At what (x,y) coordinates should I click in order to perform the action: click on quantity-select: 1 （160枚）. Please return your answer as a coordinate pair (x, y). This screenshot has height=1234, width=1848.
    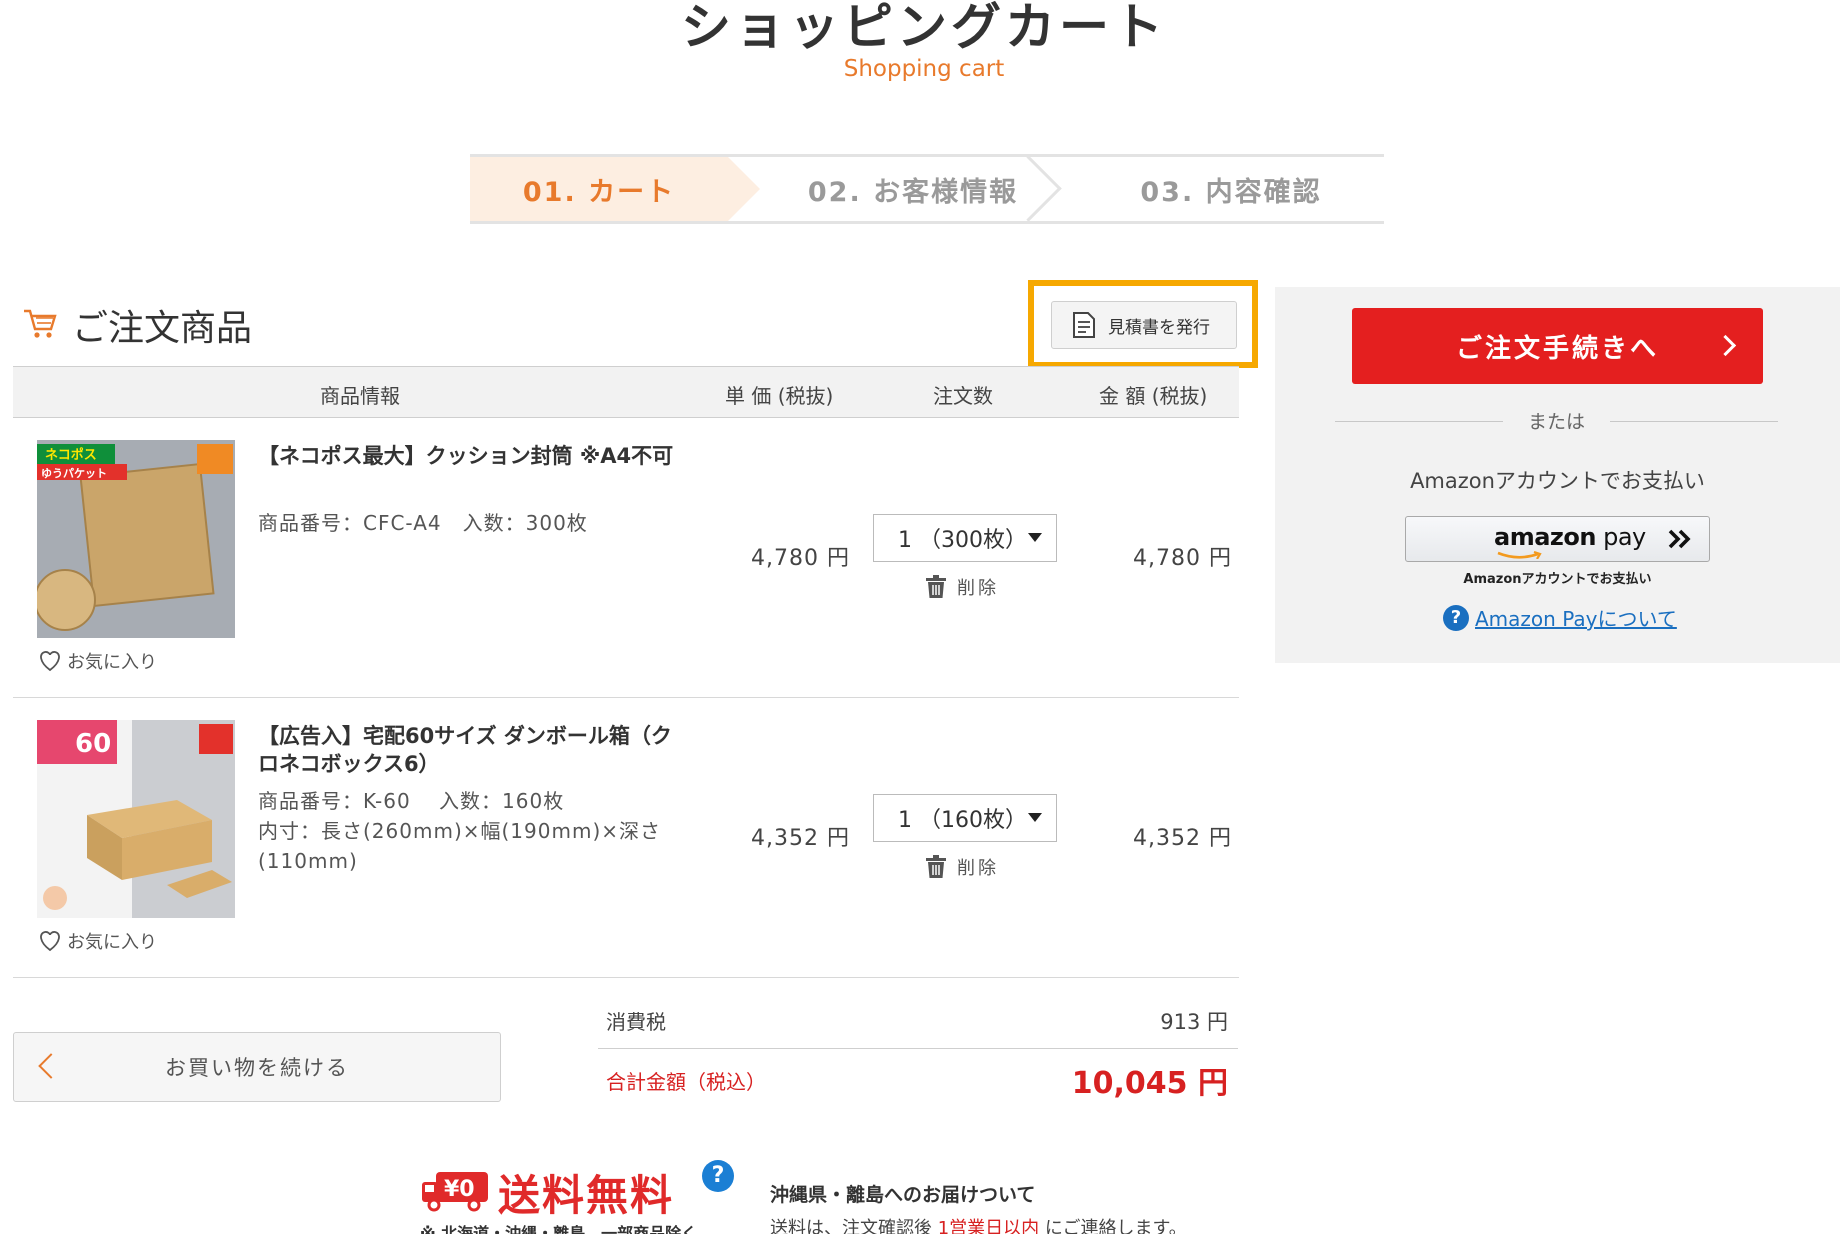
    Looking at the image, I should click on (965, 818).